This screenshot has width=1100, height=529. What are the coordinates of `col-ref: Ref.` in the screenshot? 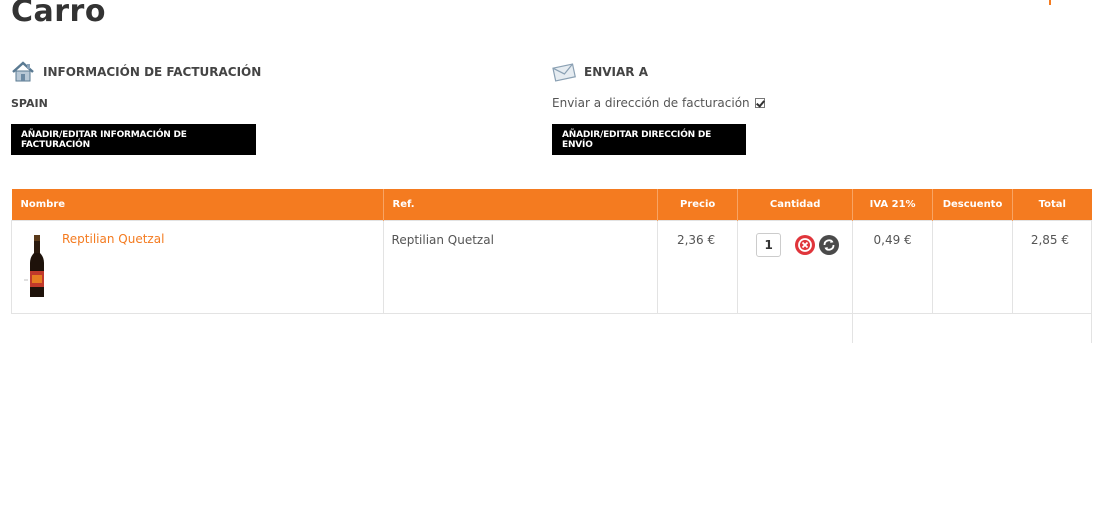 It's located at (521, 204).